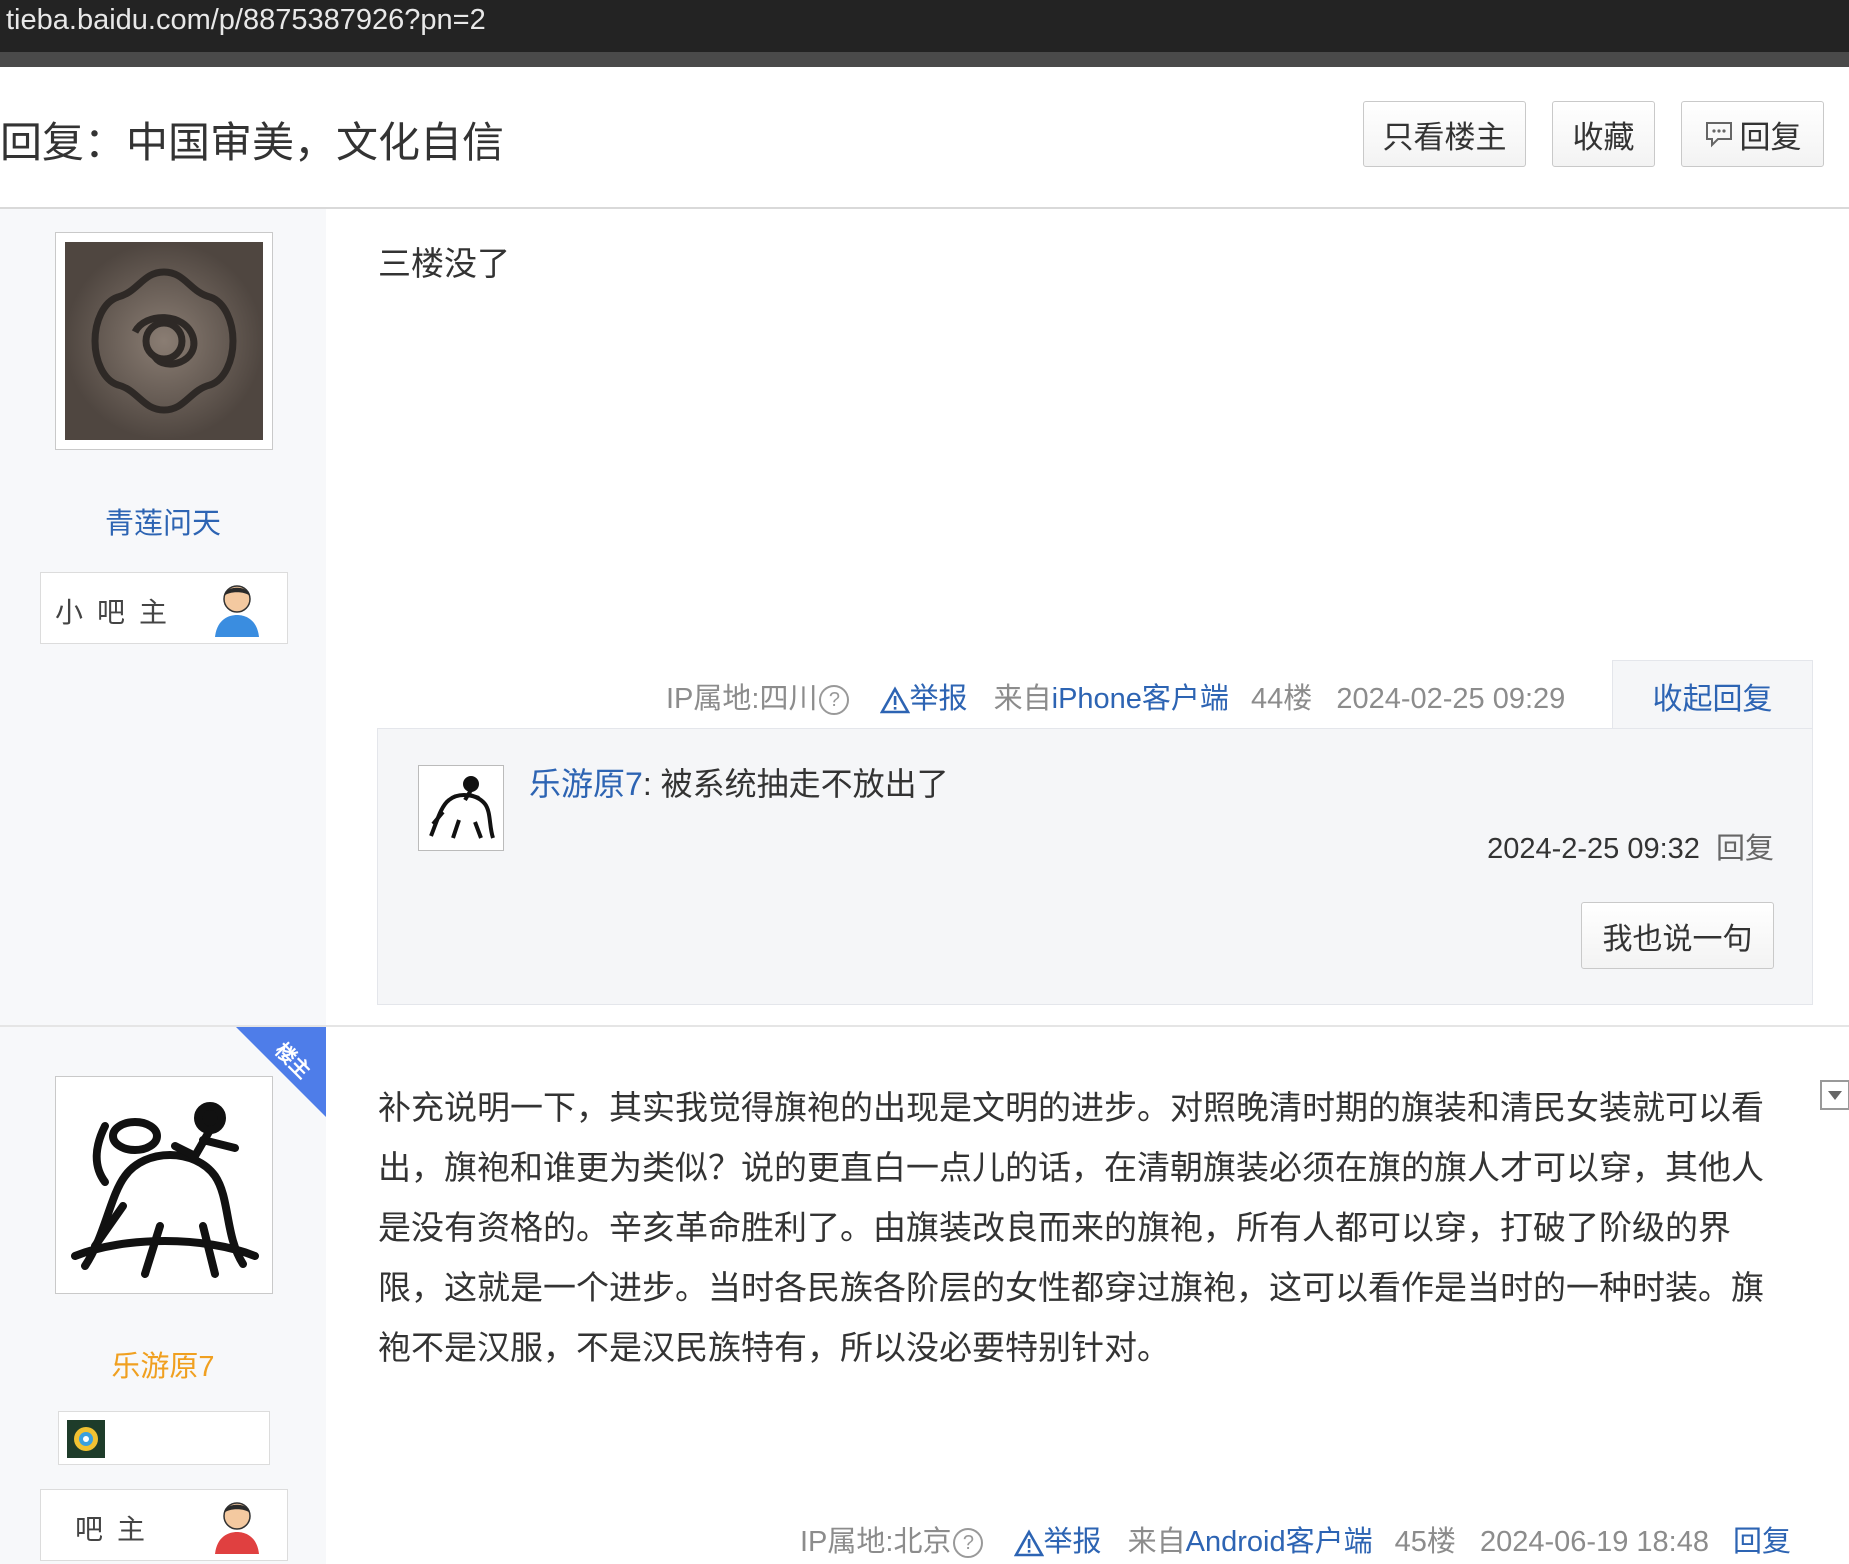  I want to click on reply-avatar-image, so click(461, 808).